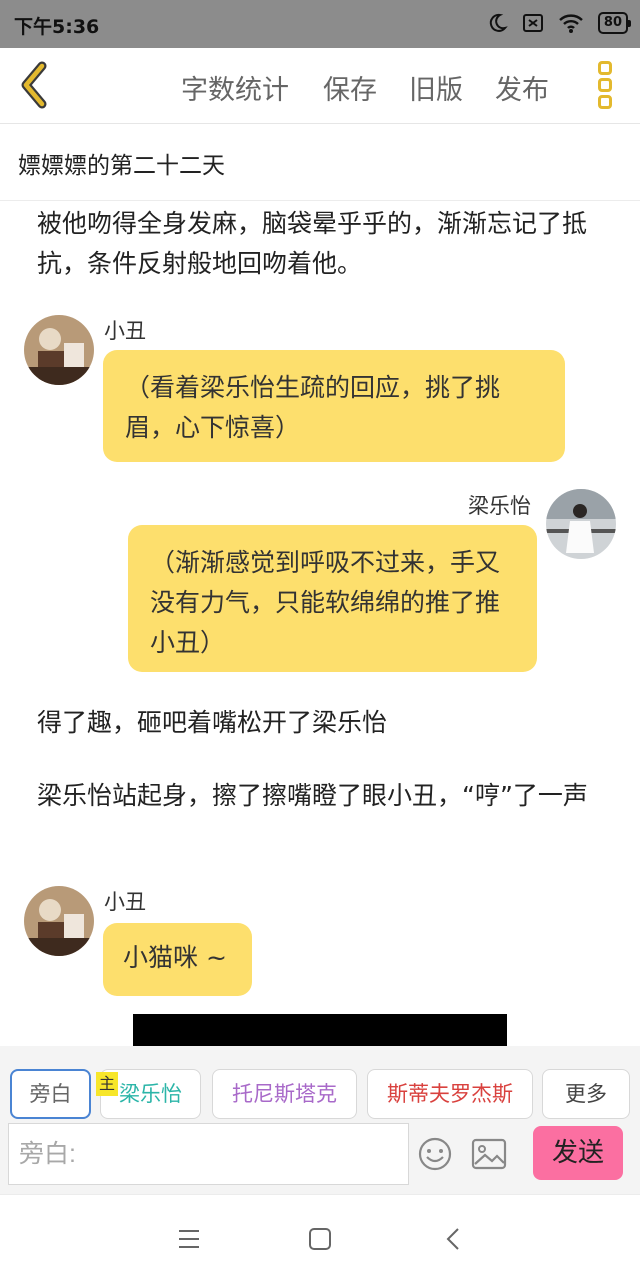  What do you see at coordinates (499, 506) in the screenshot?
I see `speaker-name: 梁乐怡` at bounding box center [499, 506].